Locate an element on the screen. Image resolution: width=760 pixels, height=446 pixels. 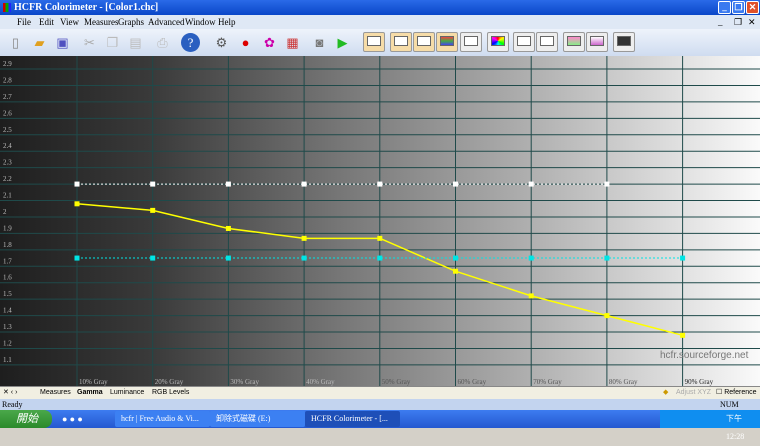
y-tick-label: 2.7 is located at coordinates (7, 97).